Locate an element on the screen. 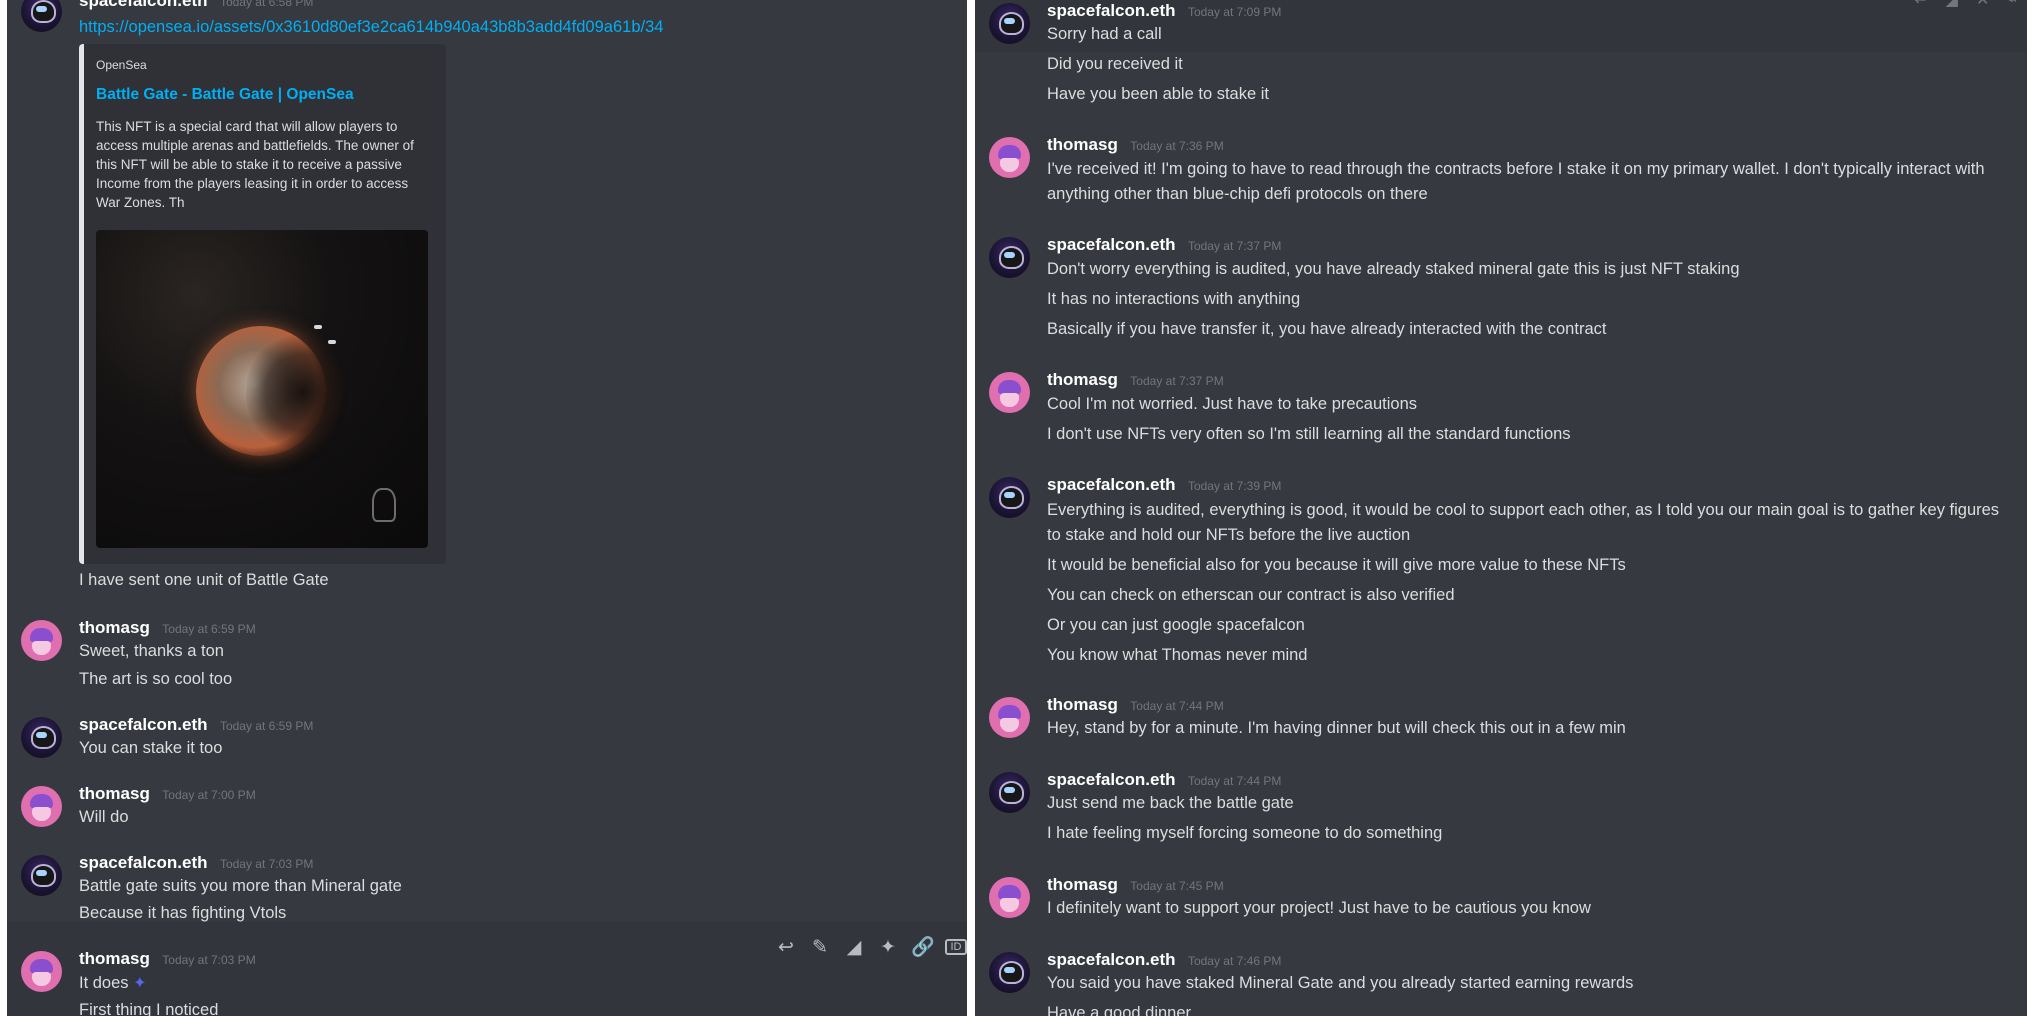 This screenshot has height=1016, width=2037. message-header: spacefalcon.eth Today at 6:59 PM is located at coordinates (196, 725).